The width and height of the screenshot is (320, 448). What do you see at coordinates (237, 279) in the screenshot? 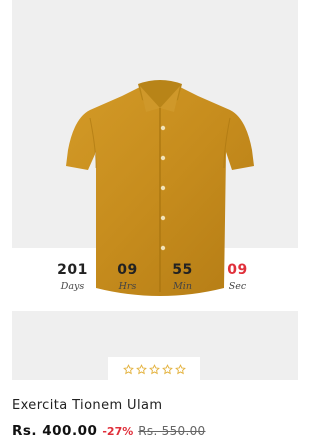
I see `countdown-seconds: 09 Sec` at bounding box center [237, 279].